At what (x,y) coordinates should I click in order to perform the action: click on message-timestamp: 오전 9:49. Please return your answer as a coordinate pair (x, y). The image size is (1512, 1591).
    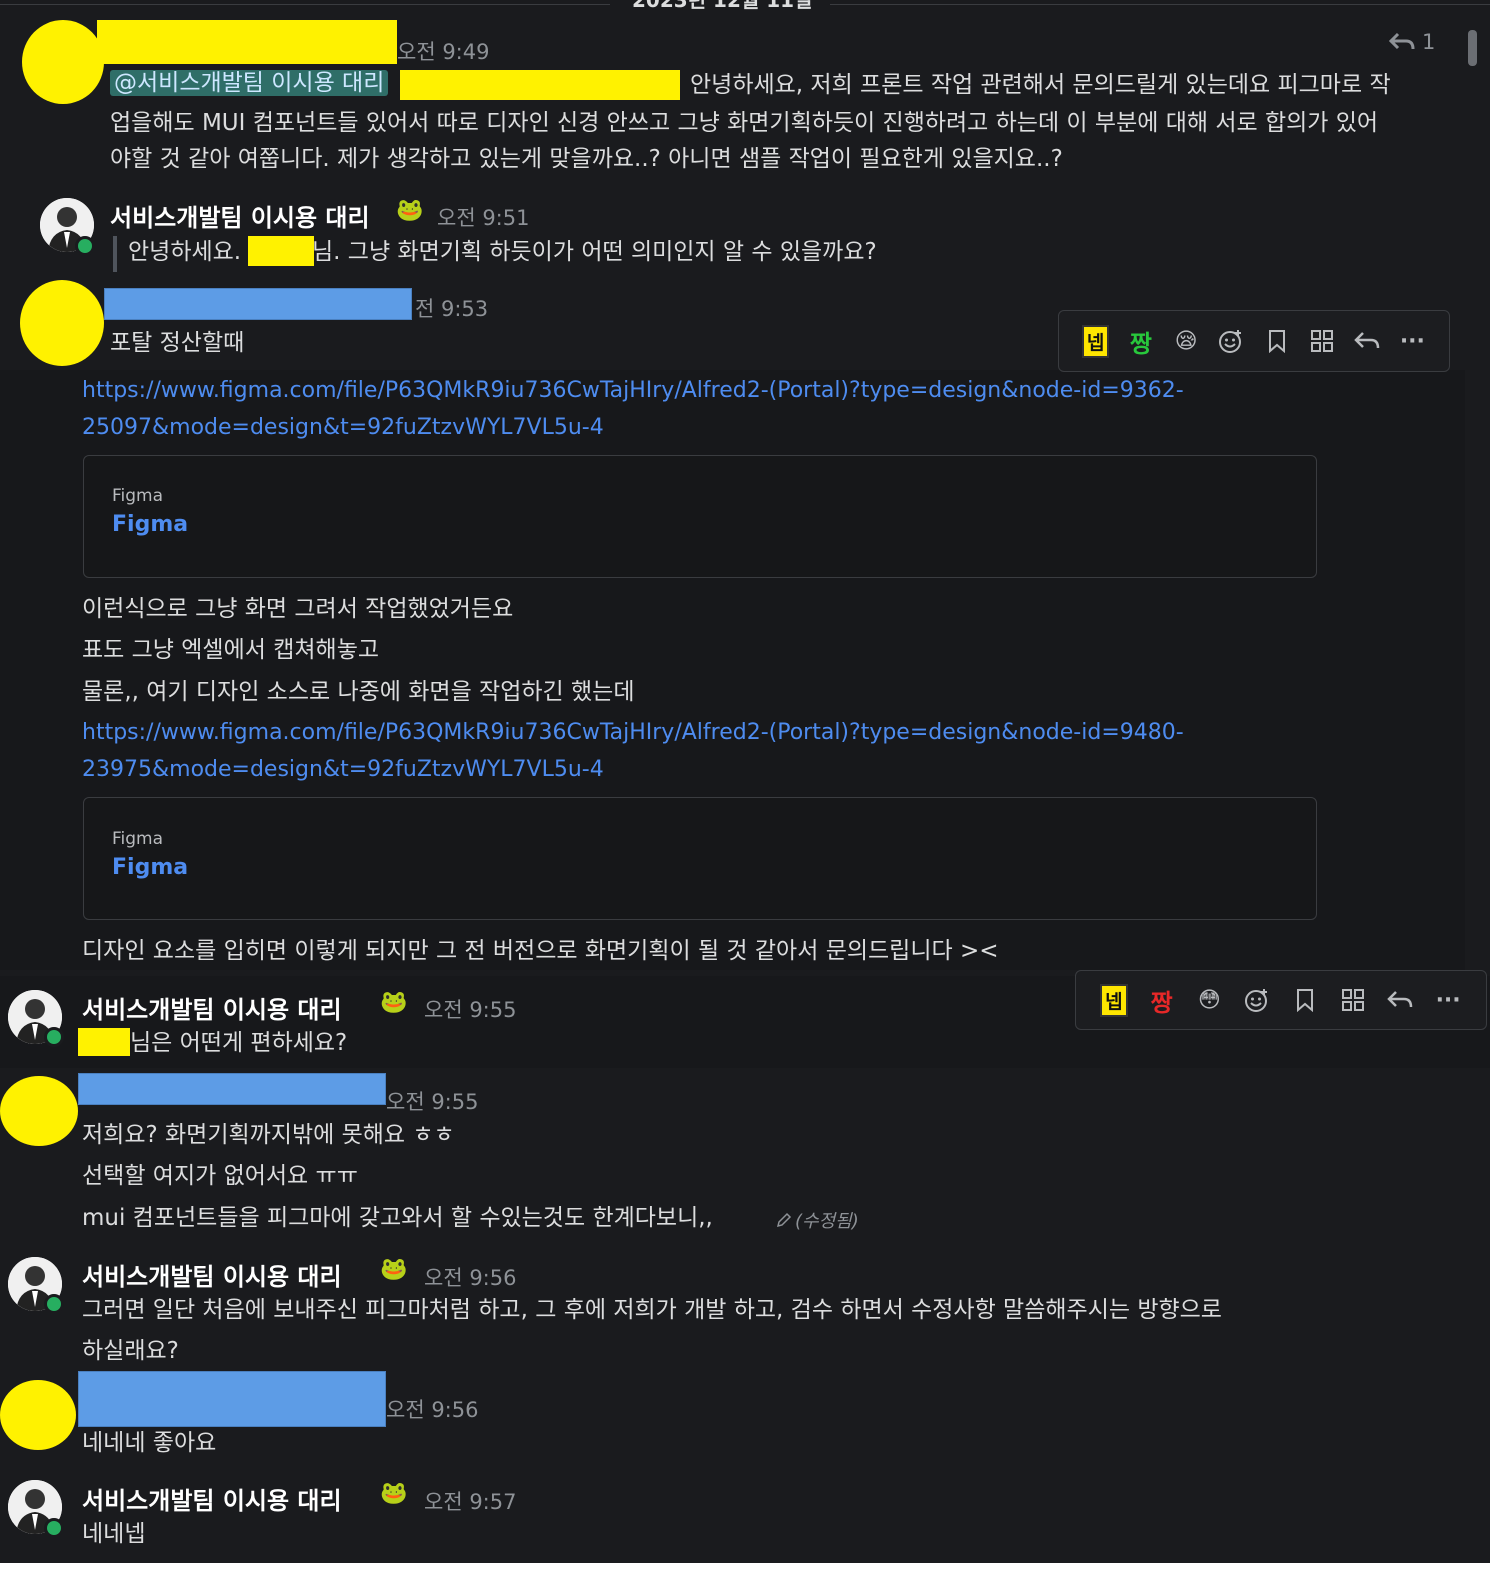
    Looking at the image, I should click on (443, 52).